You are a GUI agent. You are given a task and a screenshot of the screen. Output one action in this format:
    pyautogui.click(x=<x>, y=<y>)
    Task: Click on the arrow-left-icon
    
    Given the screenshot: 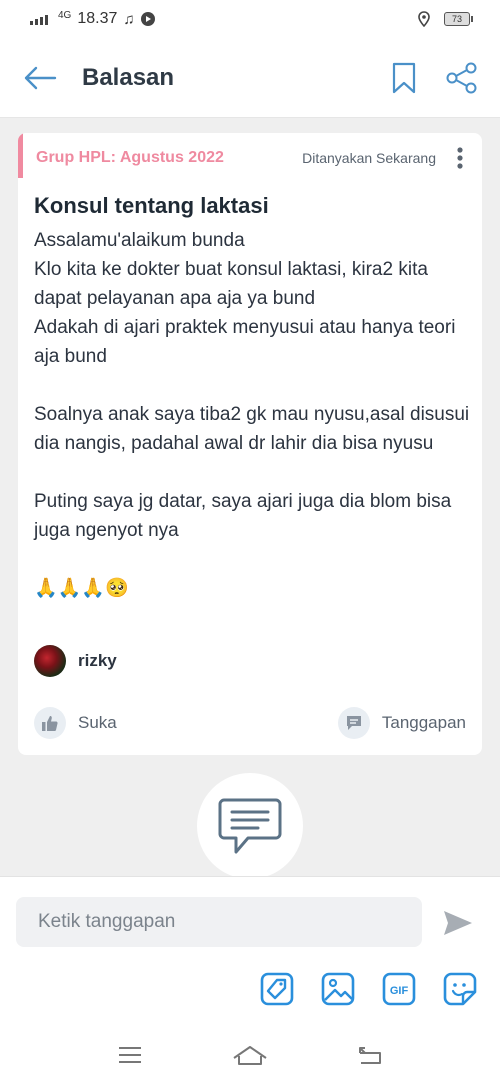 What is the action you would take?
    pyautogui.click(x=40, y=77)
    